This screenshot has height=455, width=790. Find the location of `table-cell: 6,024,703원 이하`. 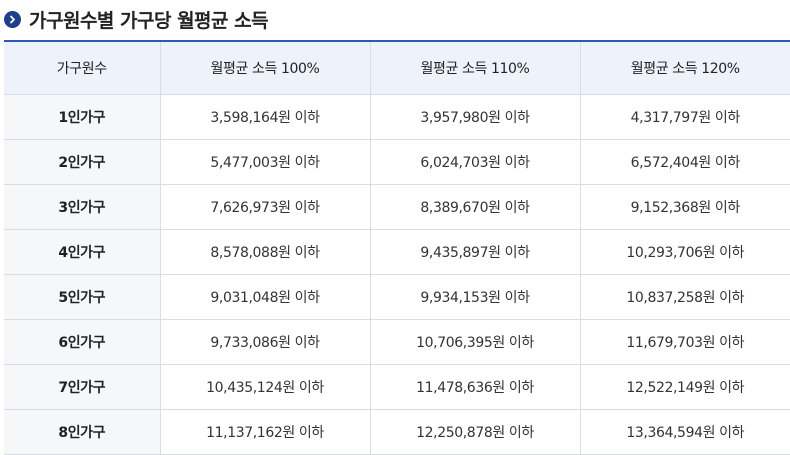

table-cell: 6,024,703원 이하 is located at coordinates (474, 162).